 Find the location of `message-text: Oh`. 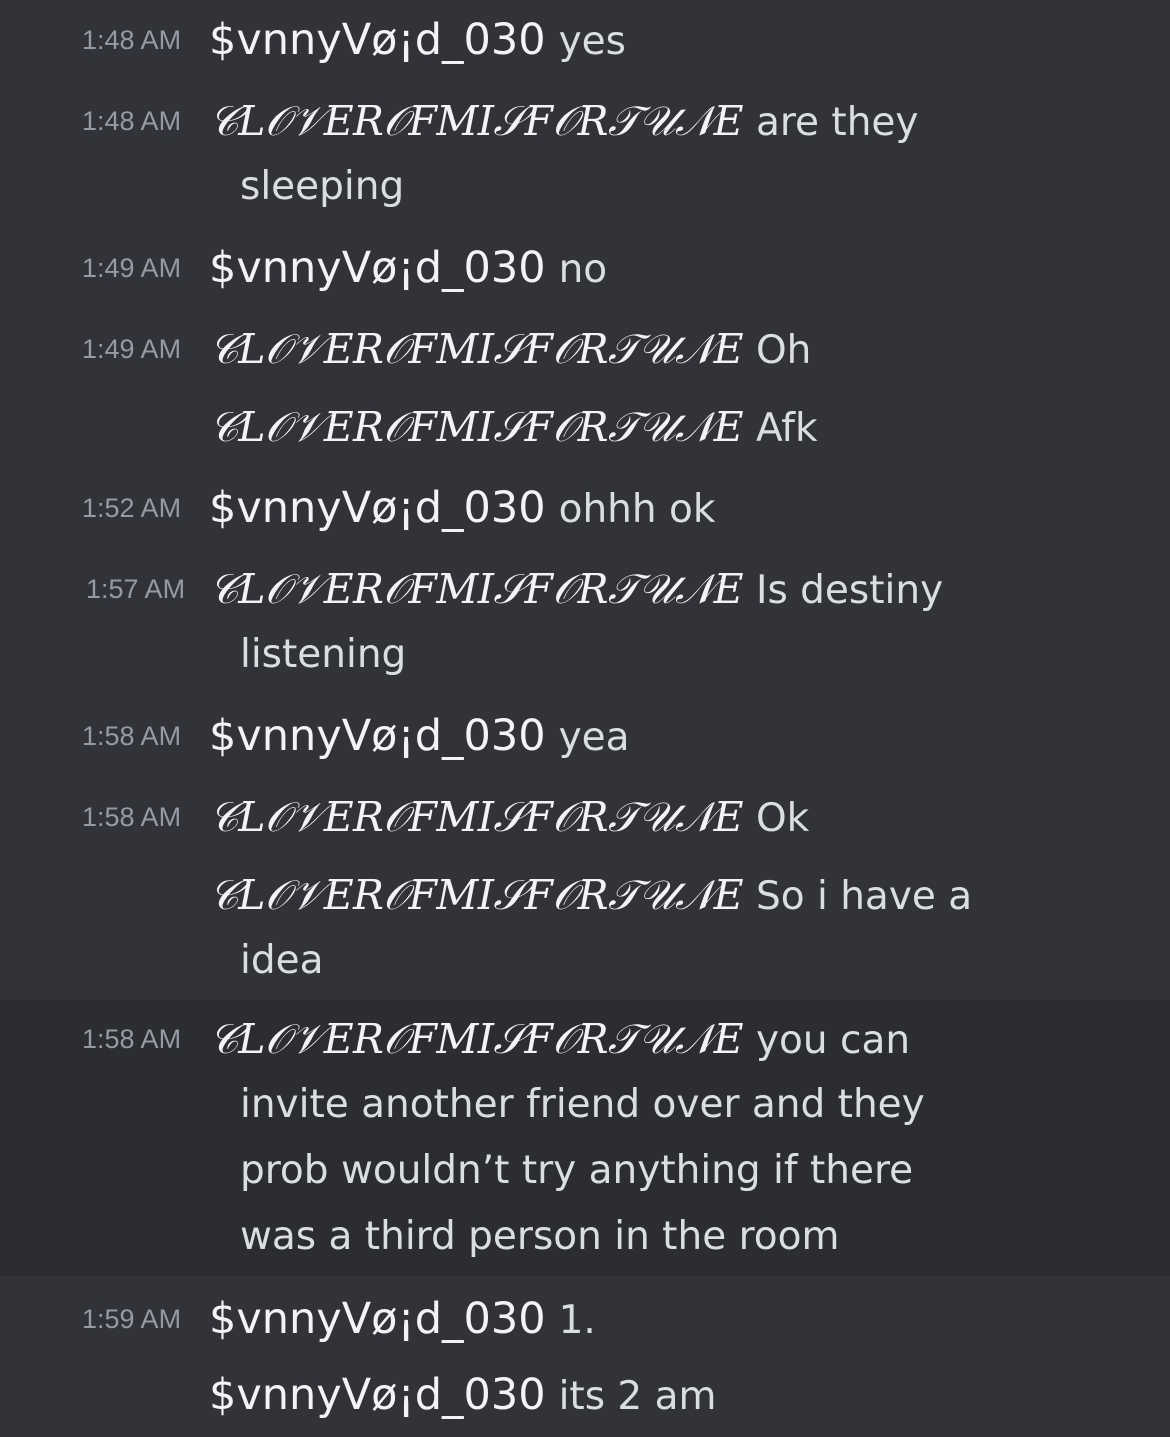

message-text: Oh is located at coordinates (783, 350).